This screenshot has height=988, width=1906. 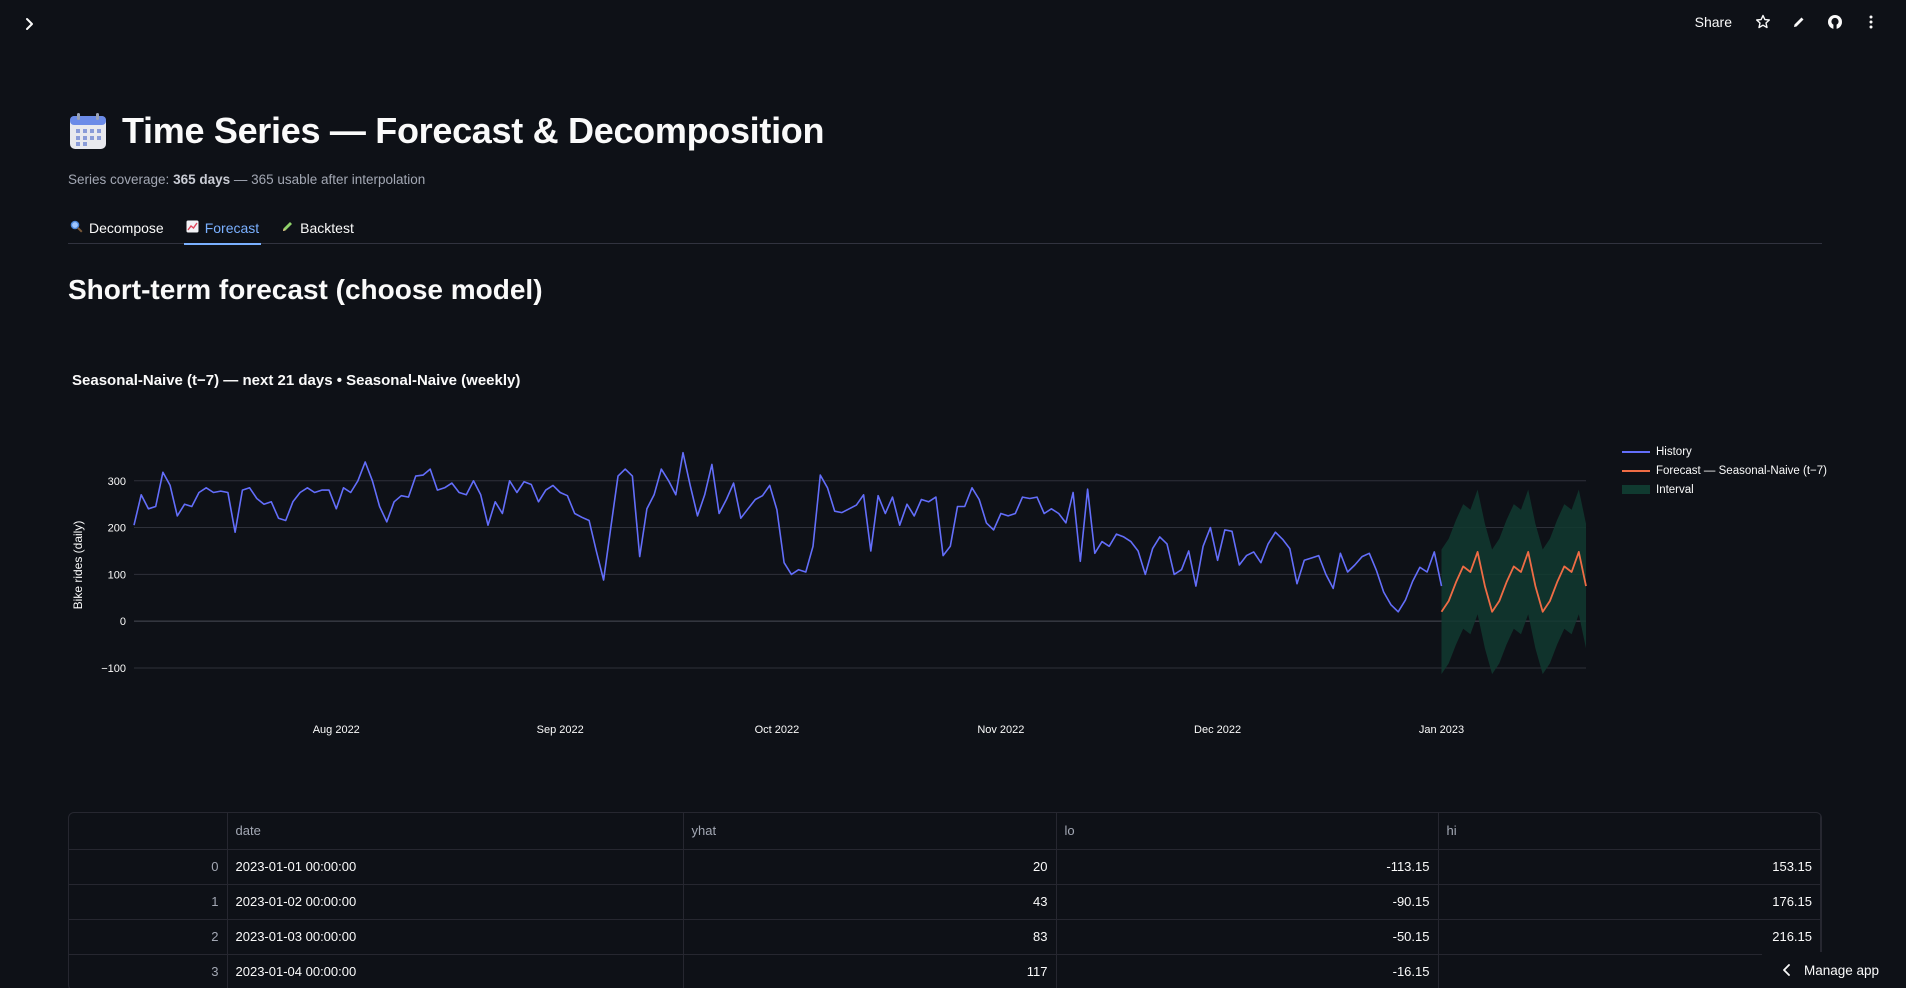 What do you see at coordinates (1629, 831) in the screenshot?
I see `column-header-hi: hi` at bounding box center [1629, 831].